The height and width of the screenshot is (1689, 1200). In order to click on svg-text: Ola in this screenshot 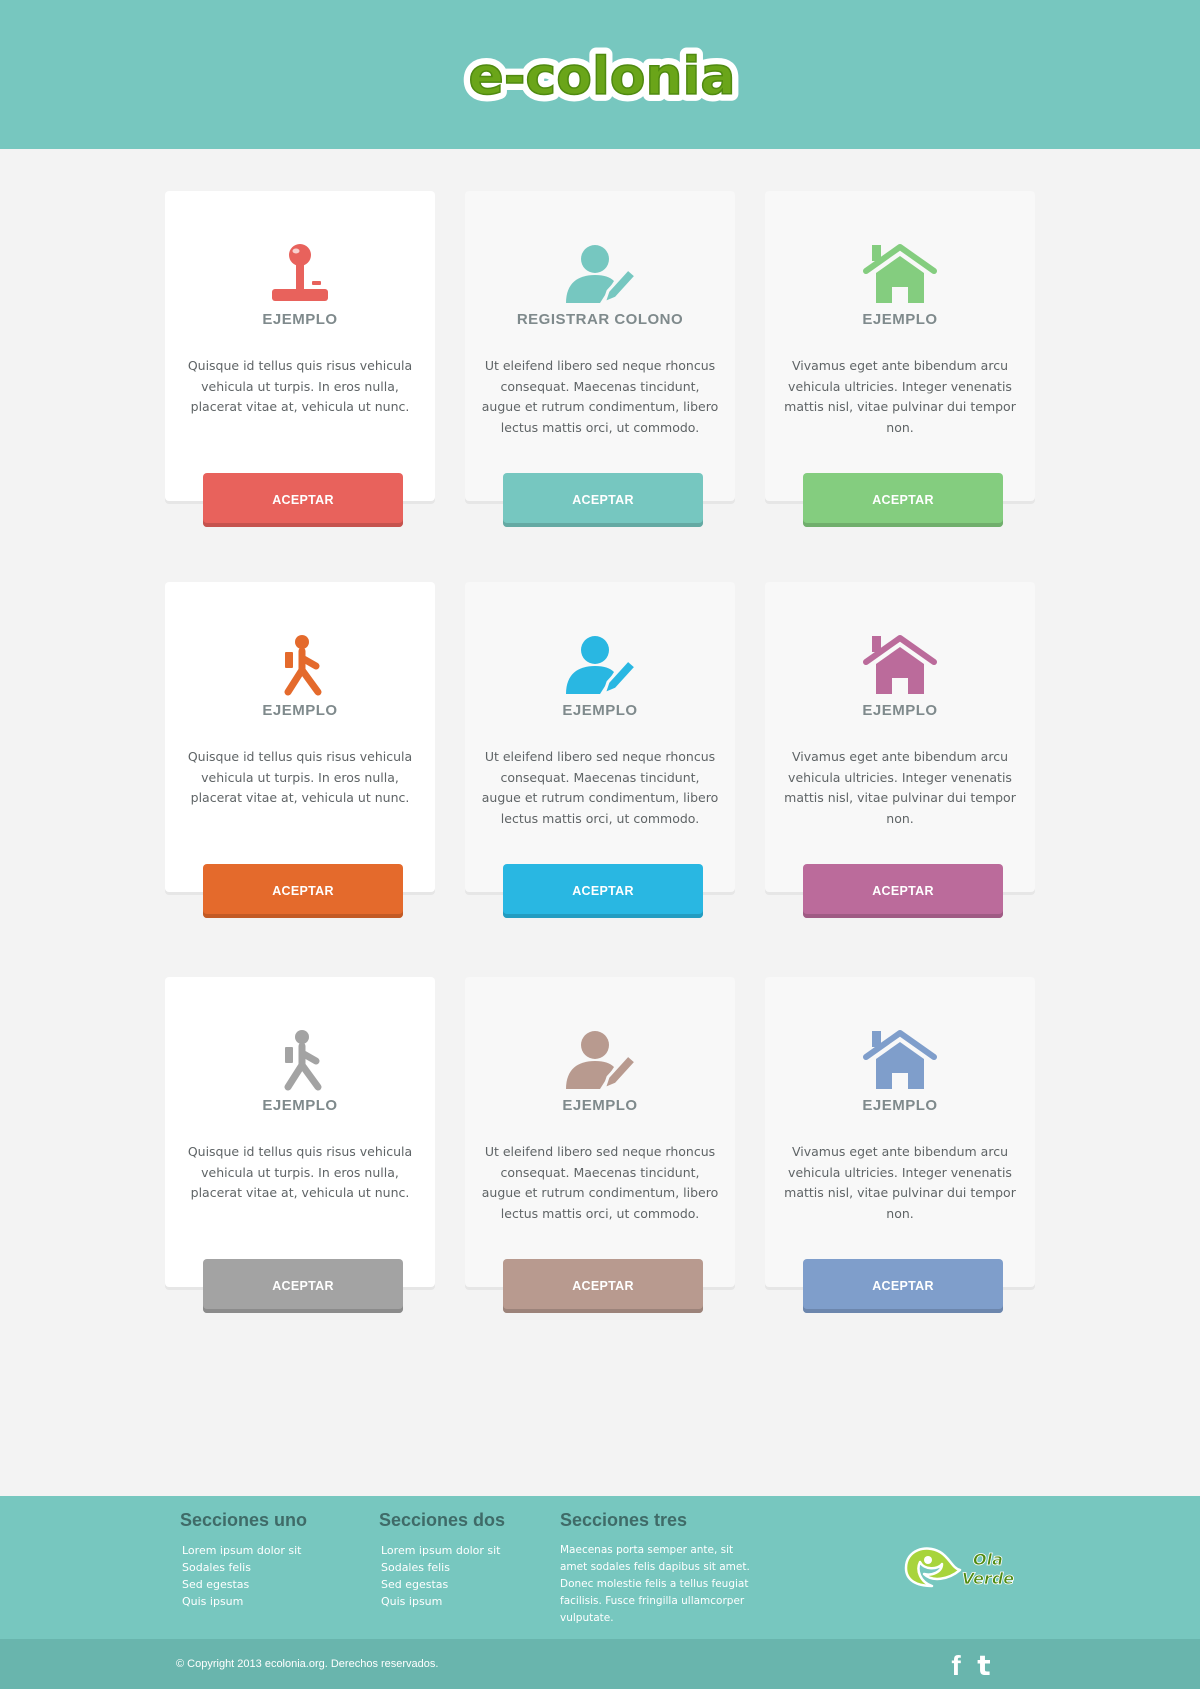, I will do `click(988, 1559)`.